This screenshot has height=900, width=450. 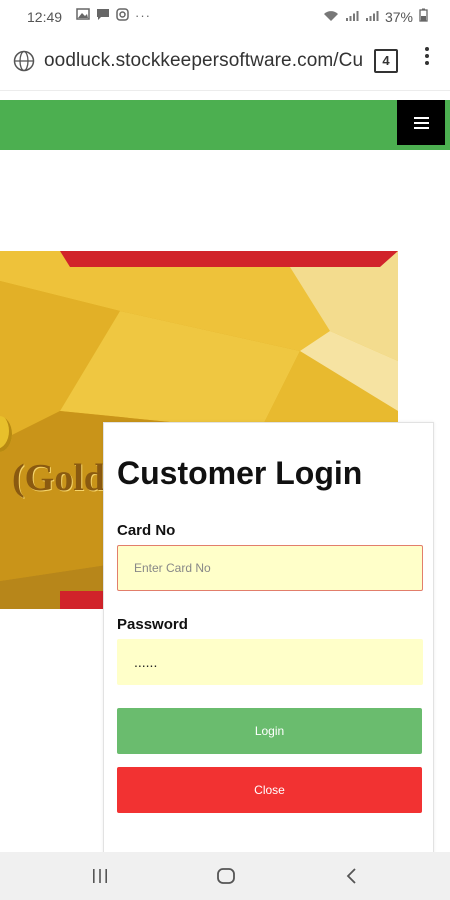 I want to click on message-icon, so click(x=103, y=16).